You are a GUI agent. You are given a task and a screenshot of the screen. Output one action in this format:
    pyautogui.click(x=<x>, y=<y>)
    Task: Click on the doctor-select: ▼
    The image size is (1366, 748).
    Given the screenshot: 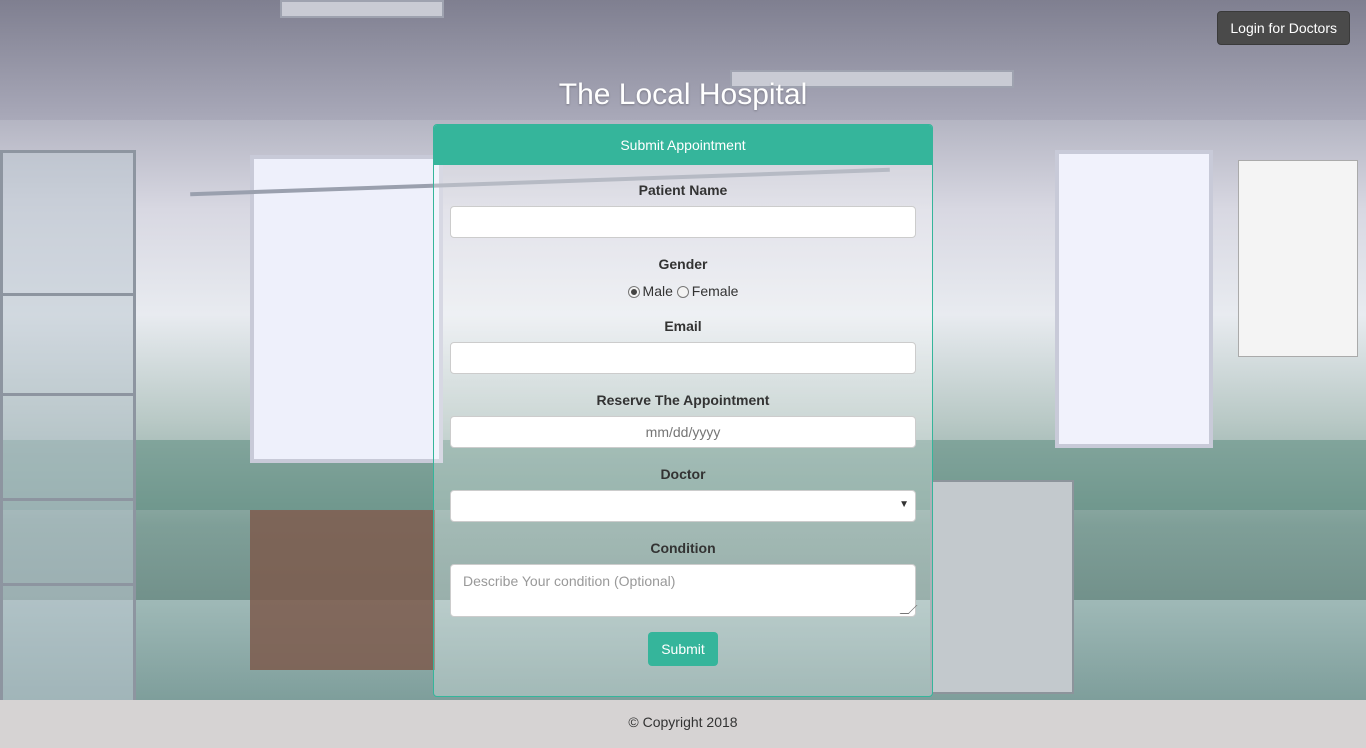 What is the action you would take?
    pyautogui.click(x=683, y=506)
    